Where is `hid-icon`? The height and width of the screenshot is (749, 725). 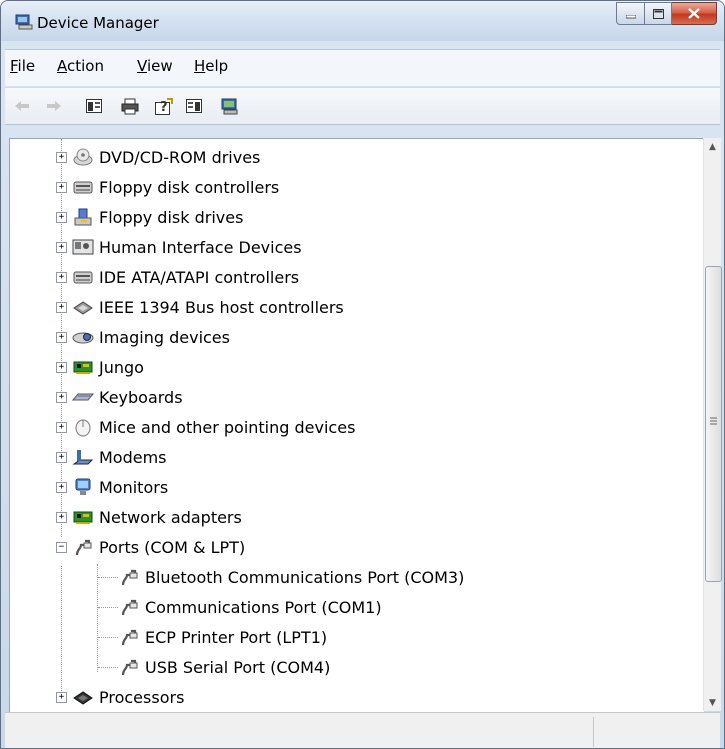
hid-icon is located at coordinates (83, 247).